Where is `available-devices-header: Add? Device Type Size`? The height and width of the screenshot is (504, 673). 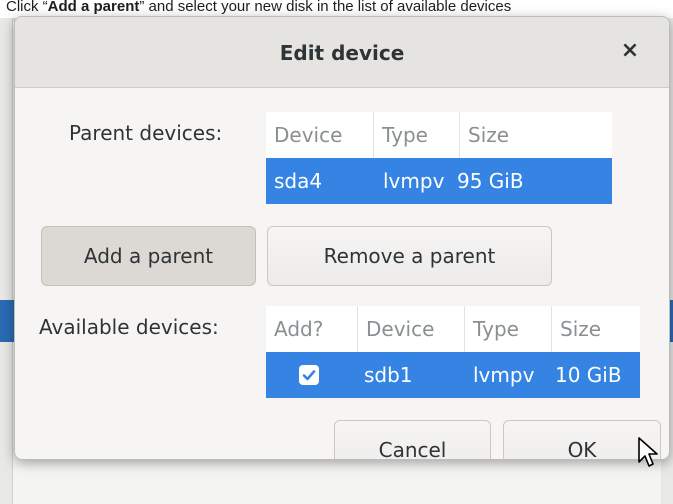
available-devices-header: Add? Device Type Size is located at coordinates (453, 329).